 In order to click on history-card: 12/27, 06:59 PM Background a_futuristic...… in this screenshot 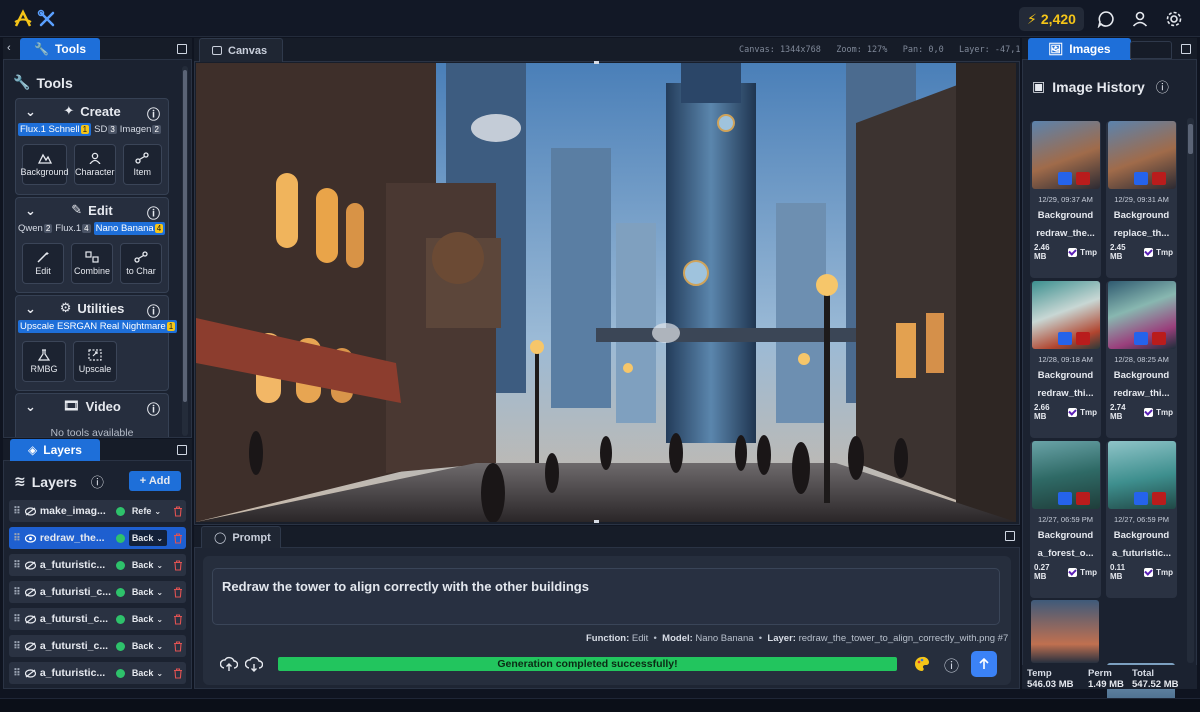, I will do `click(1141, 519)`.